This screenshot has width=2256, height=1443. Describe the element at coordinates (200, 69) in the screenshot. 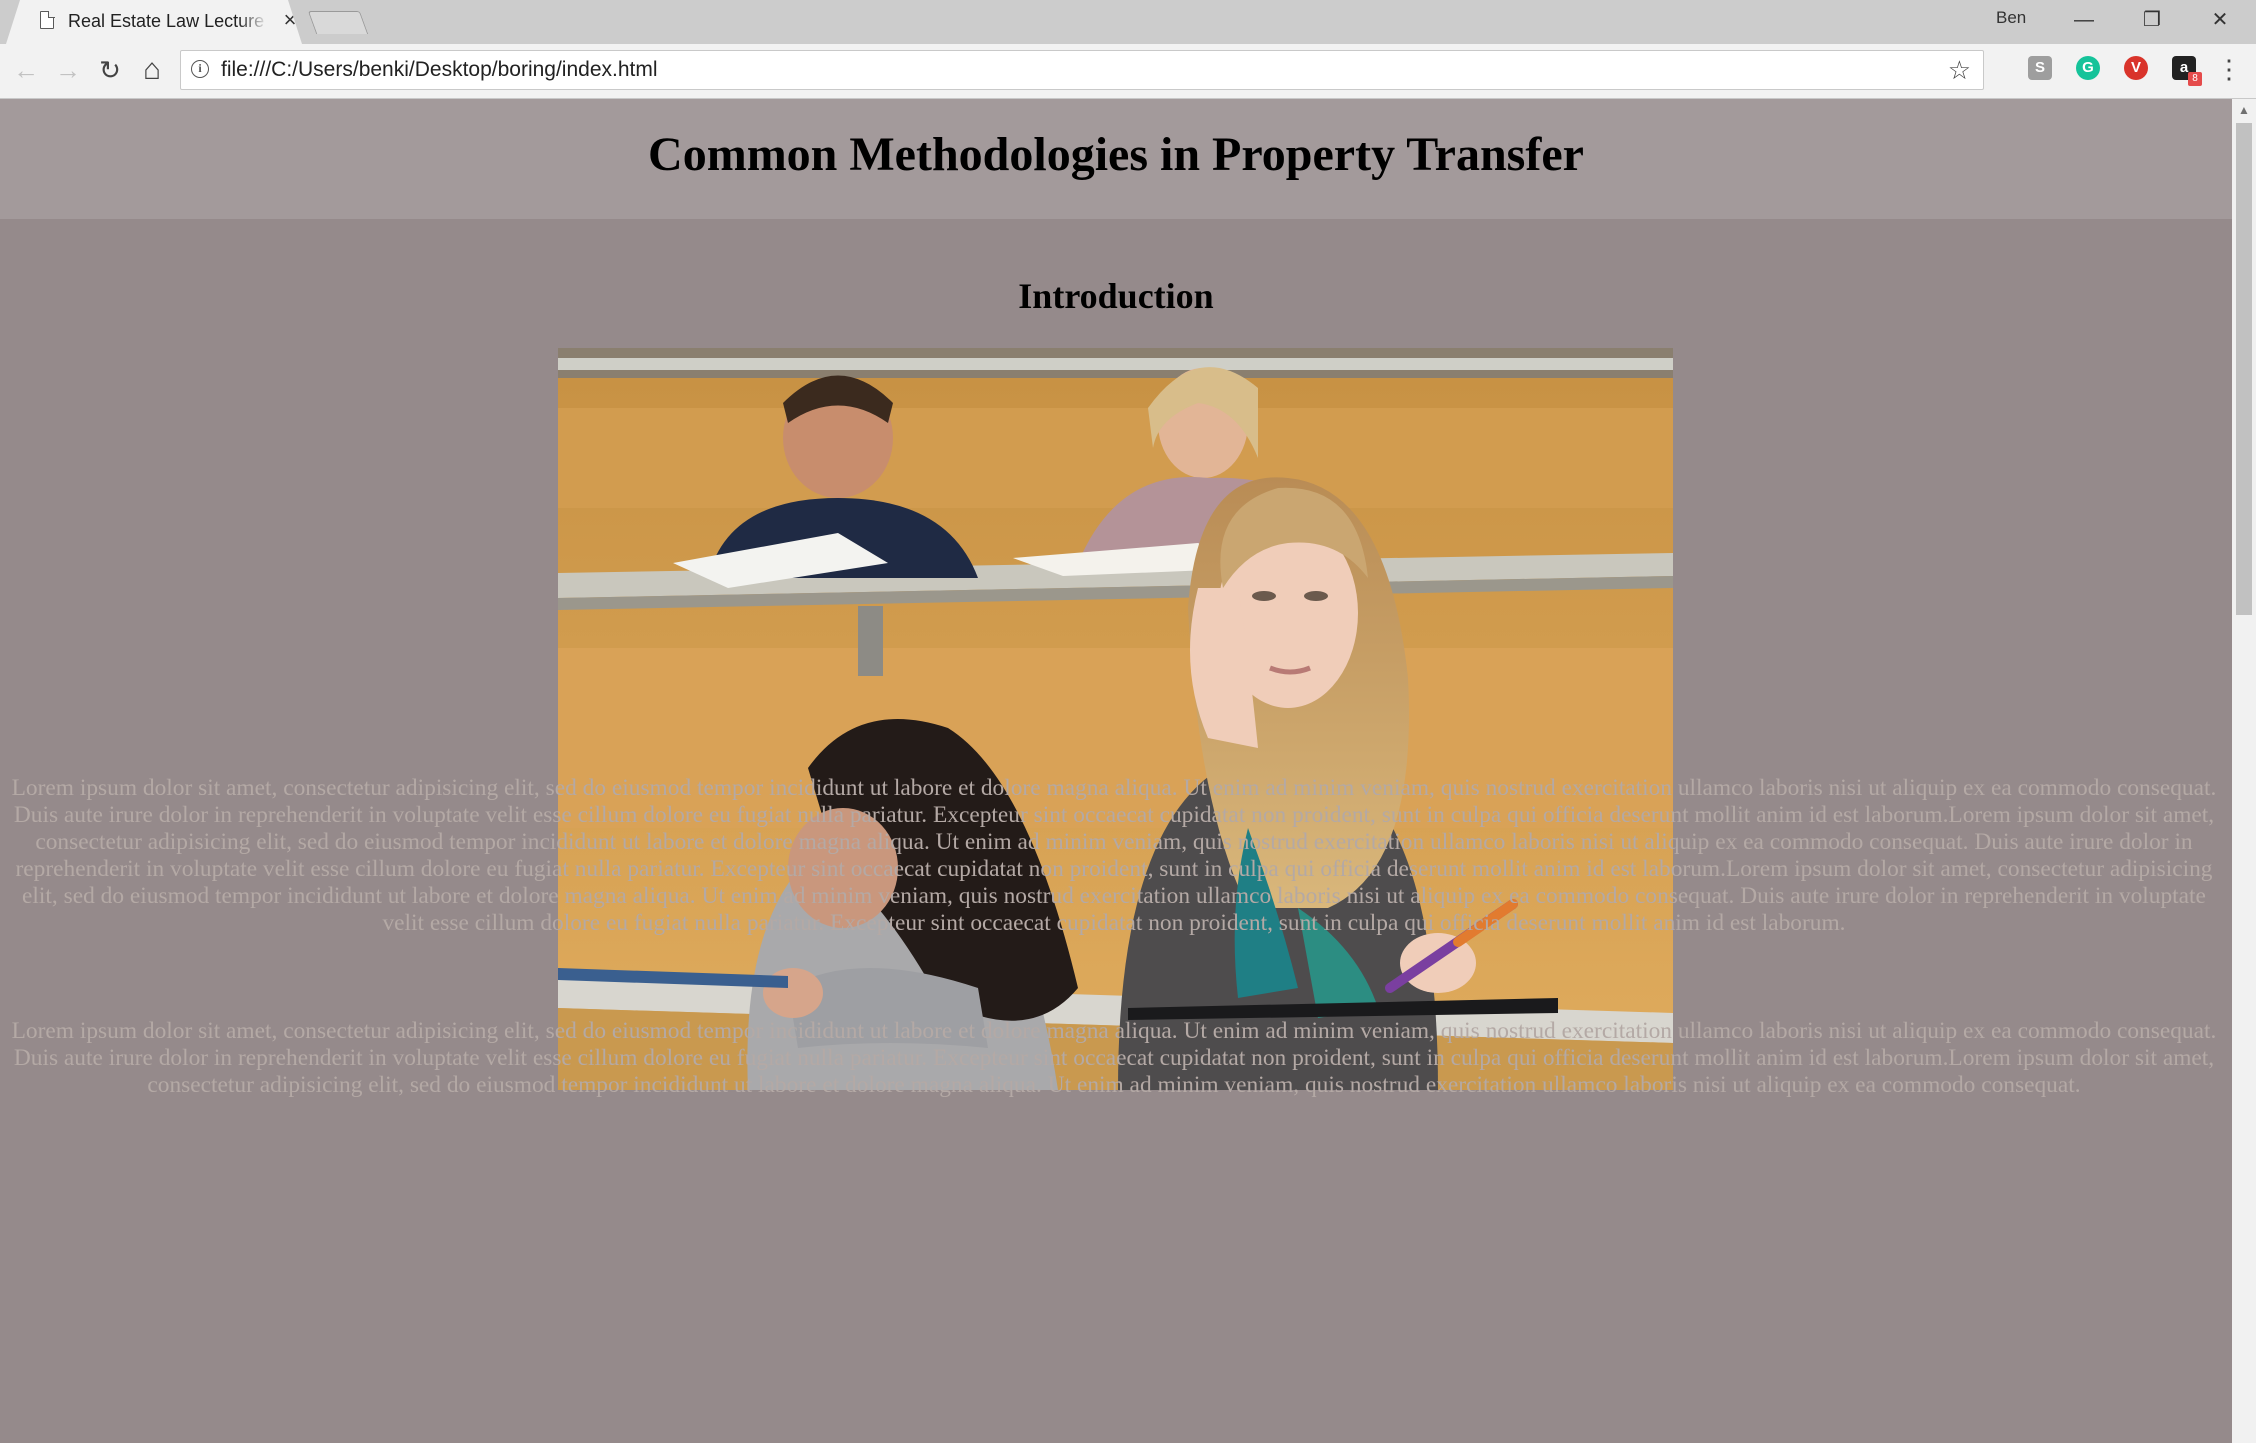

I see `info-icon: i` at that location.